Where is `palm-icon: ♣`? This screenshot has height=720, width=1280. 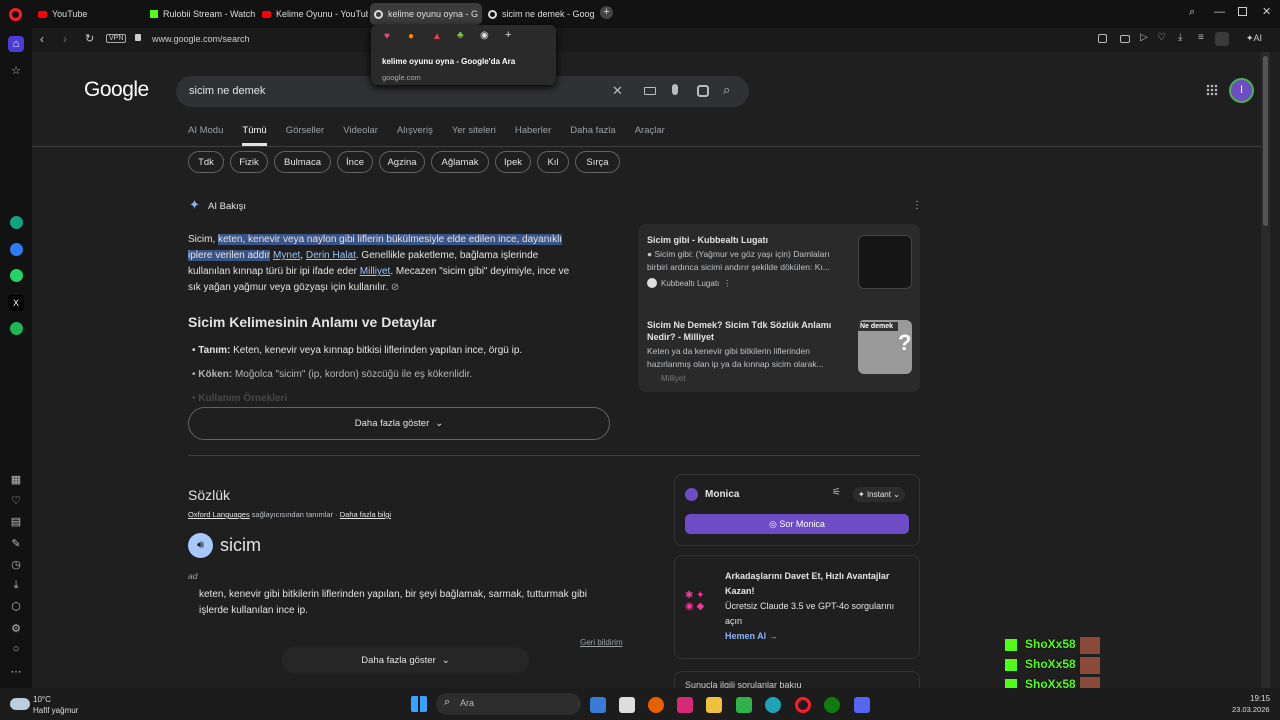
palm-icon: ♣ is located at coordinates (460, 35).